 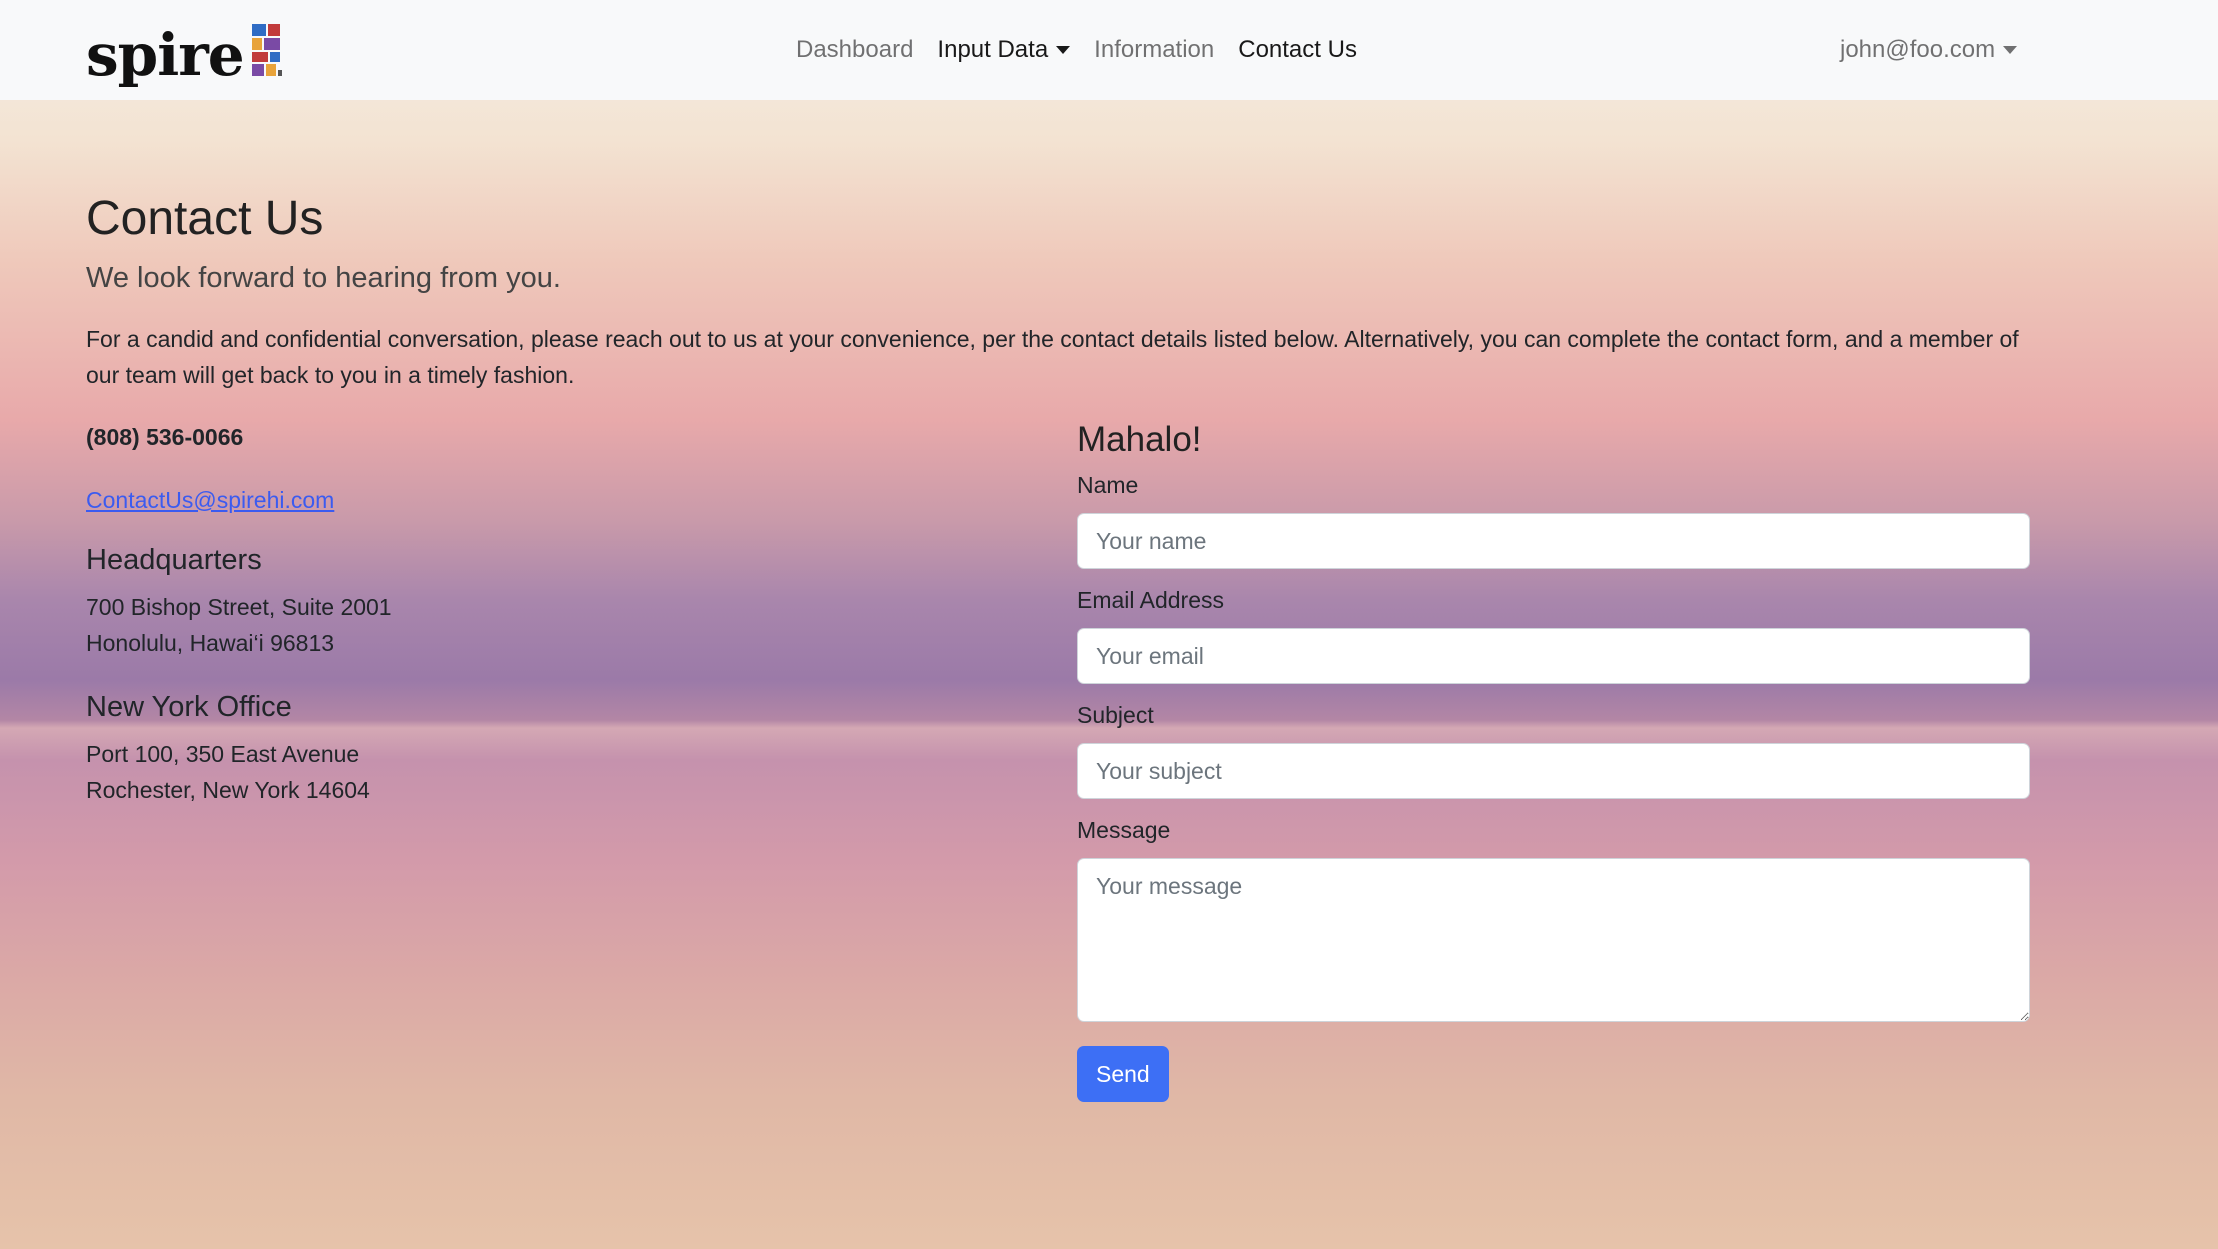 I want to click on message-textarea, so click(x=1553, y=940).